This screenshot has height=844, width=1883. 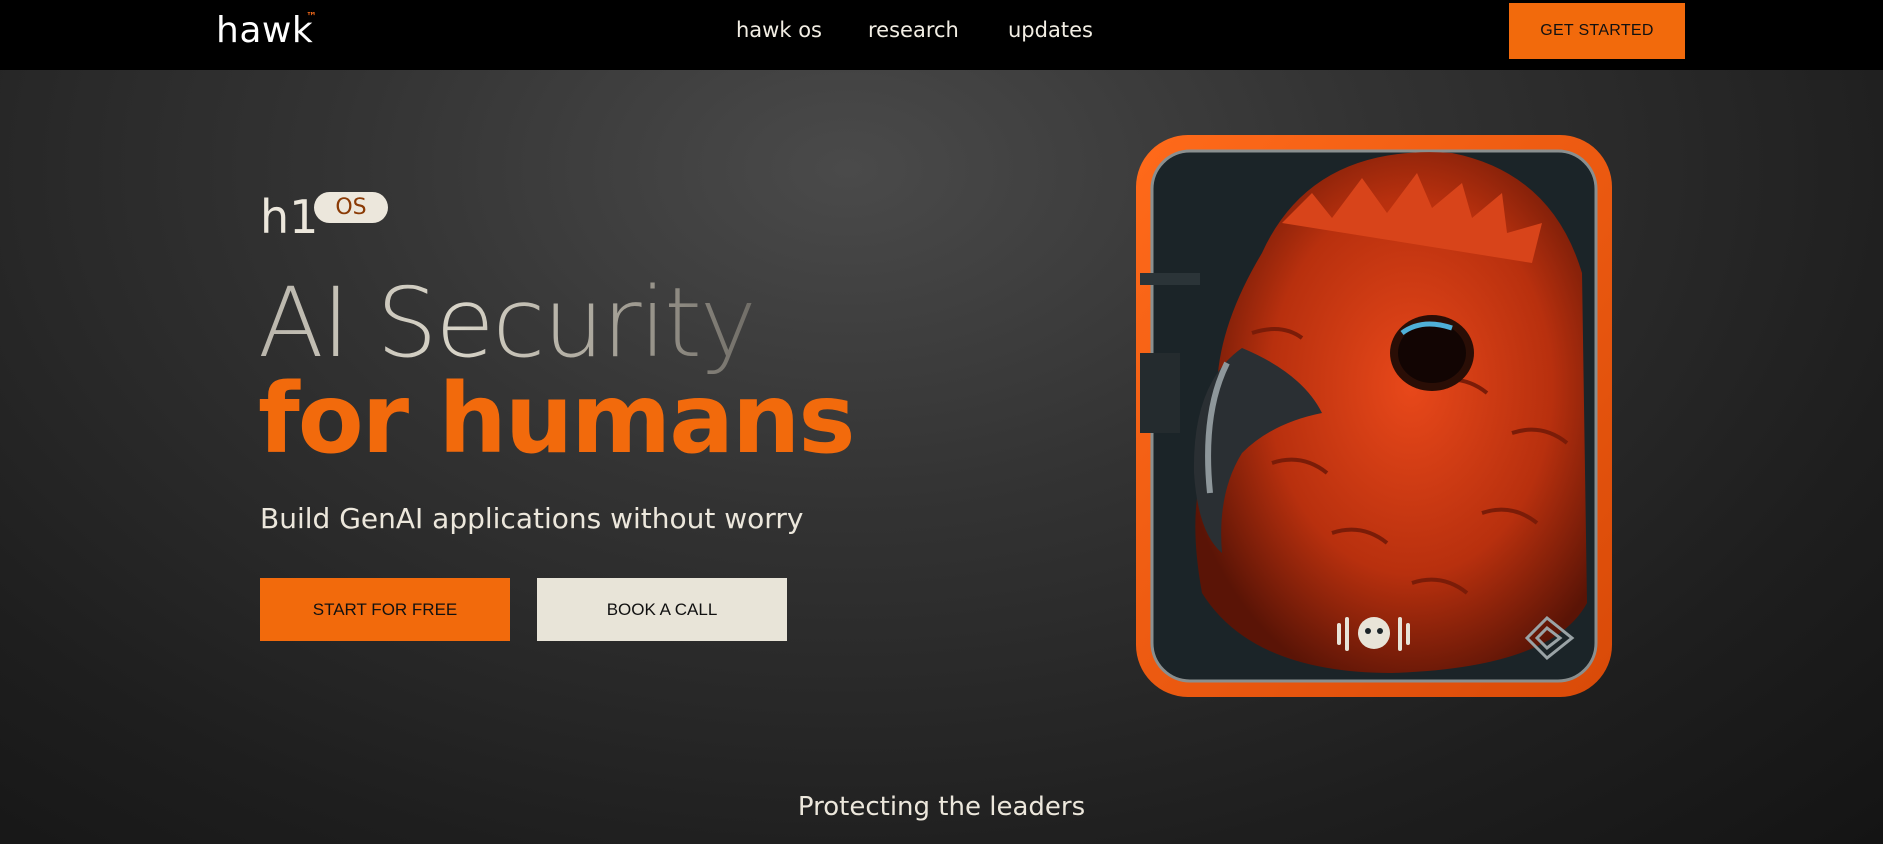 What do you see at coordinates (941, 807) in the screenshot?
I see `protecting-leaders-heading: Protecting the leaders` at bounding box center [941, 807].